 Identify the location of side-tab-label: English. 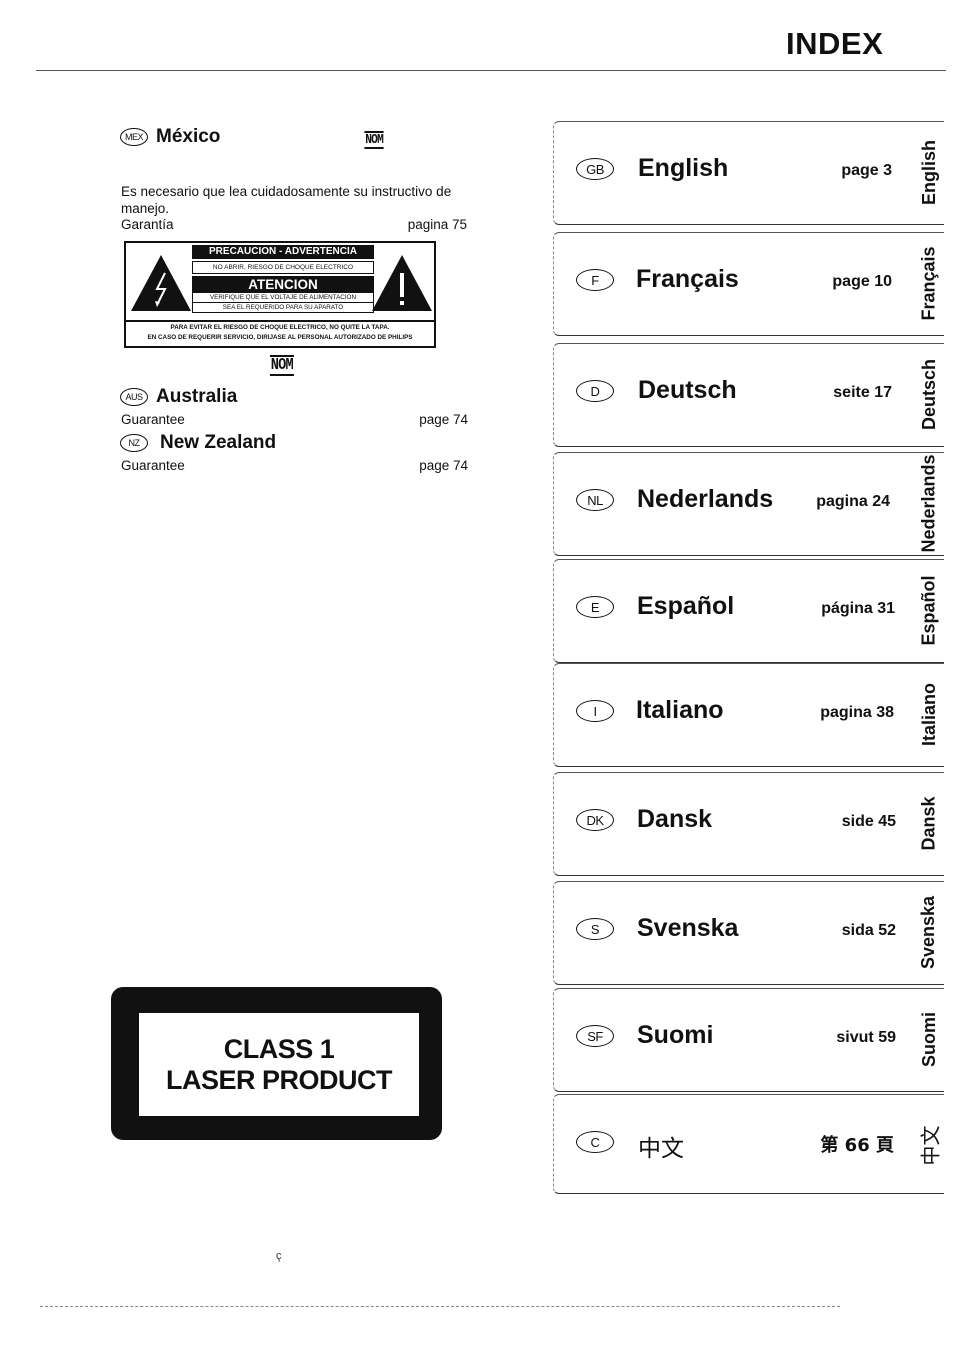
(928, 172).